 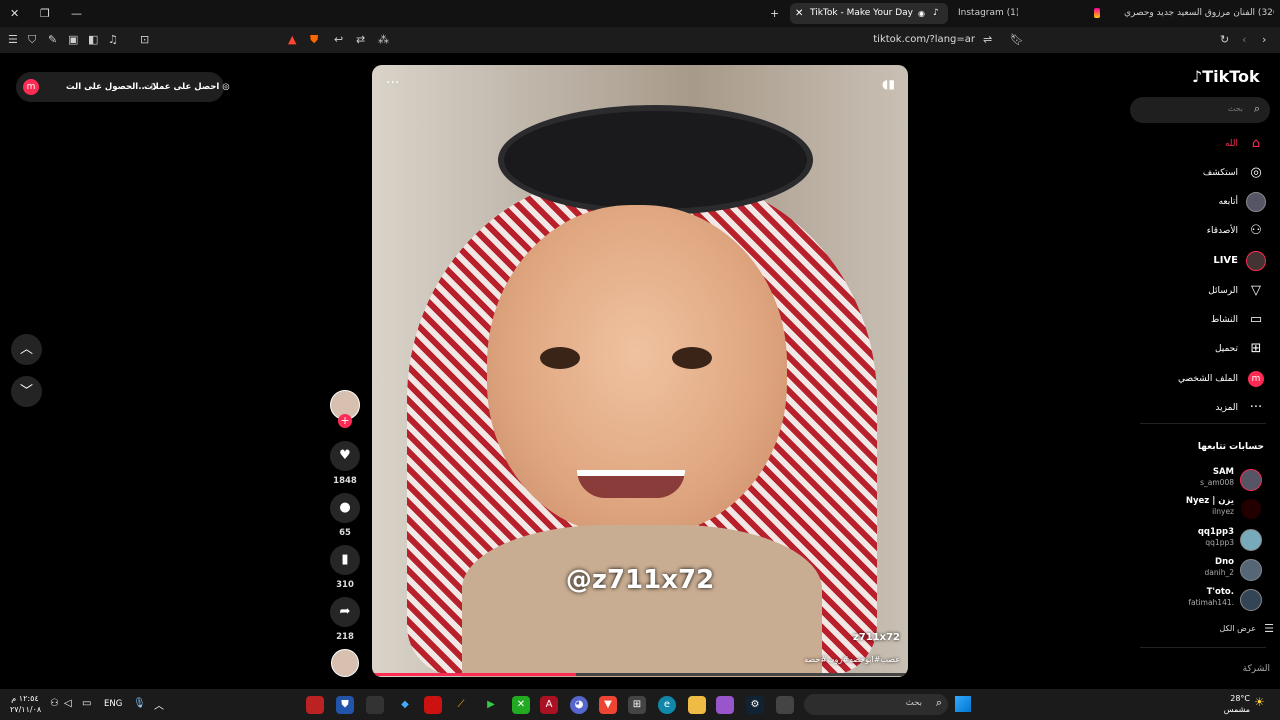 What do you see at coordinates (1264, 40) in the screenshot?
I see `forward-icon: ›` at bounding box center [1264, 40].